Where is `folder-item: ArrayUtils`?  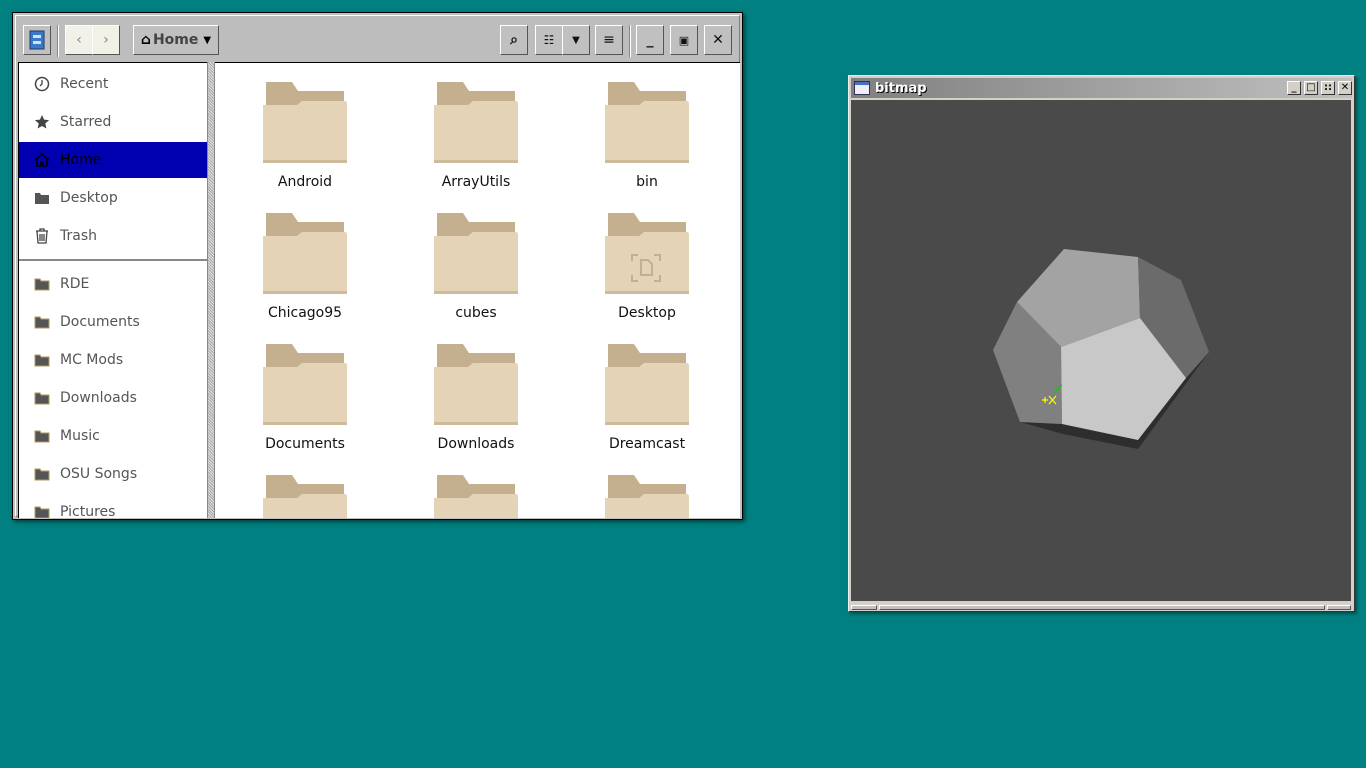
folder-item: ArrayUtils is located at coordinates (476, 136).